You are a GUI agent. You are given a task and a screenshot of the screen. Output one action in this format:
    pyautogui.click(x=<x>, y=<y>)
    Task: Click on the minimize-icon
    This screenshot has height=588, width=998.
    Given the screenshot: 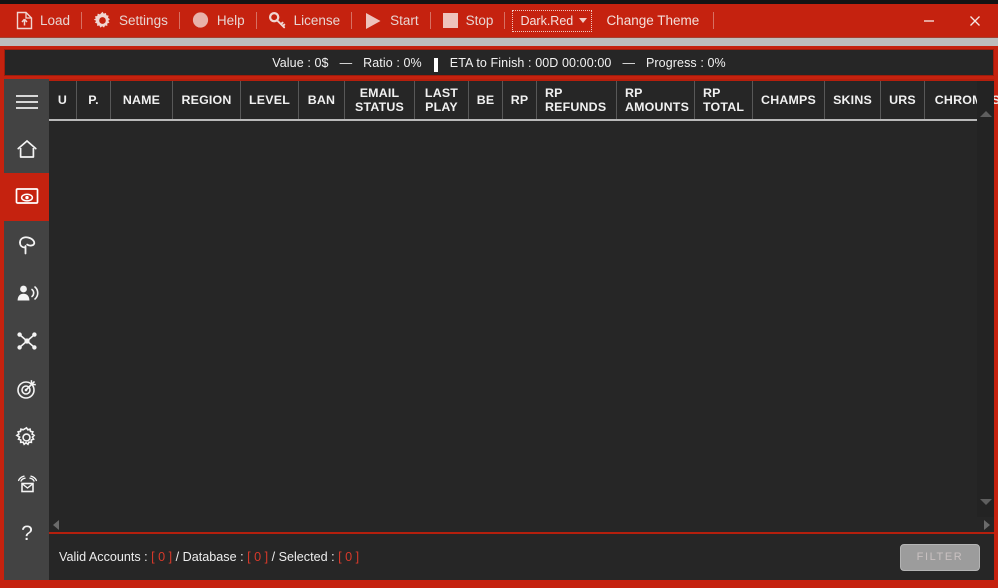 What is the action you would take?
    pyautogui.click(x=929, y=20)
    